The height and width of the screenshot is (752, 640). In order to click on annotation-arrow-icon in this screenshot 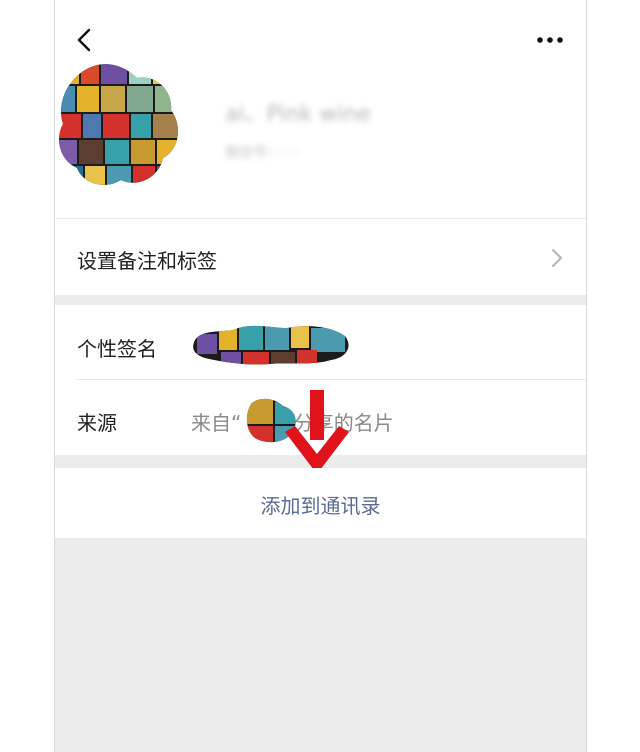, I will do `click(317, 432)`.